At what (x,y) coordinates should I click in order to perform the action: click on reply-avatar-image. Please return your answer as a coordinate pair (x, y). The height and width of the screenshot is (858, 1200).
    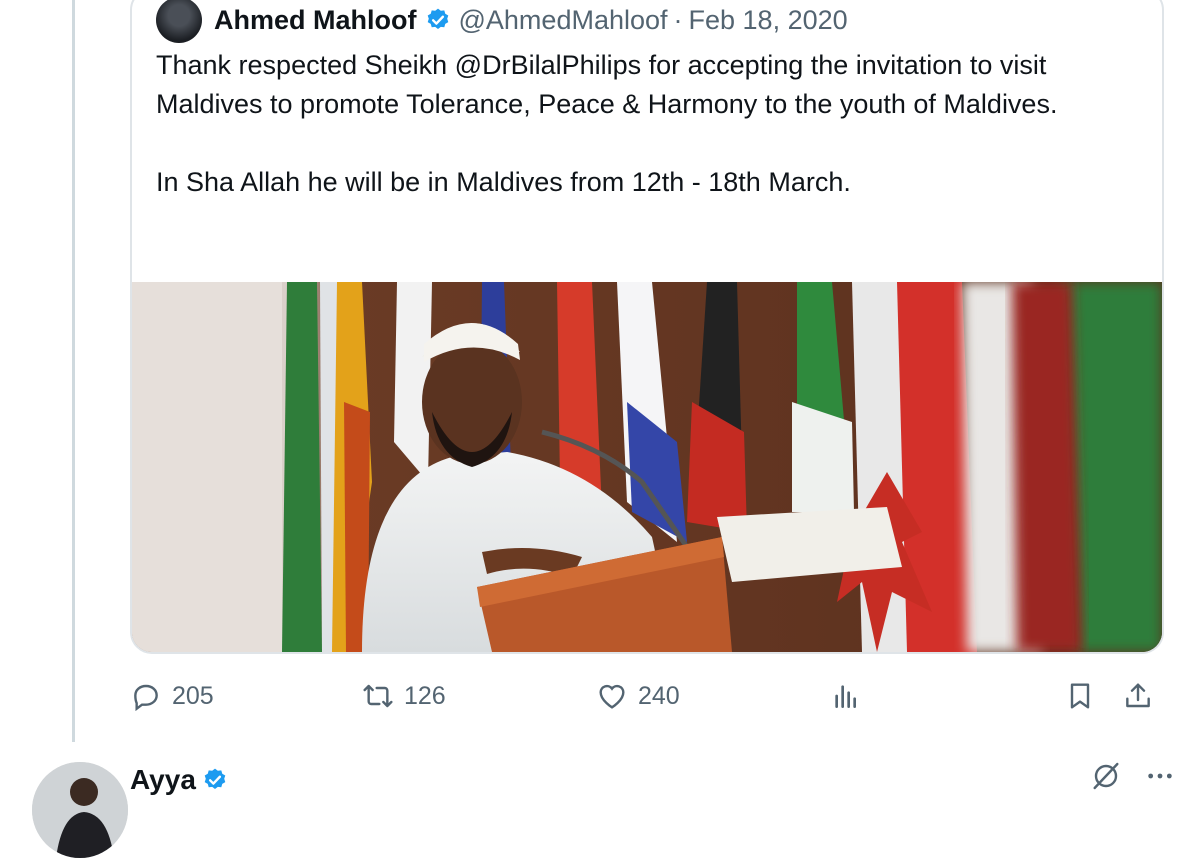
    Looking at the image, I should click on (80, 810).